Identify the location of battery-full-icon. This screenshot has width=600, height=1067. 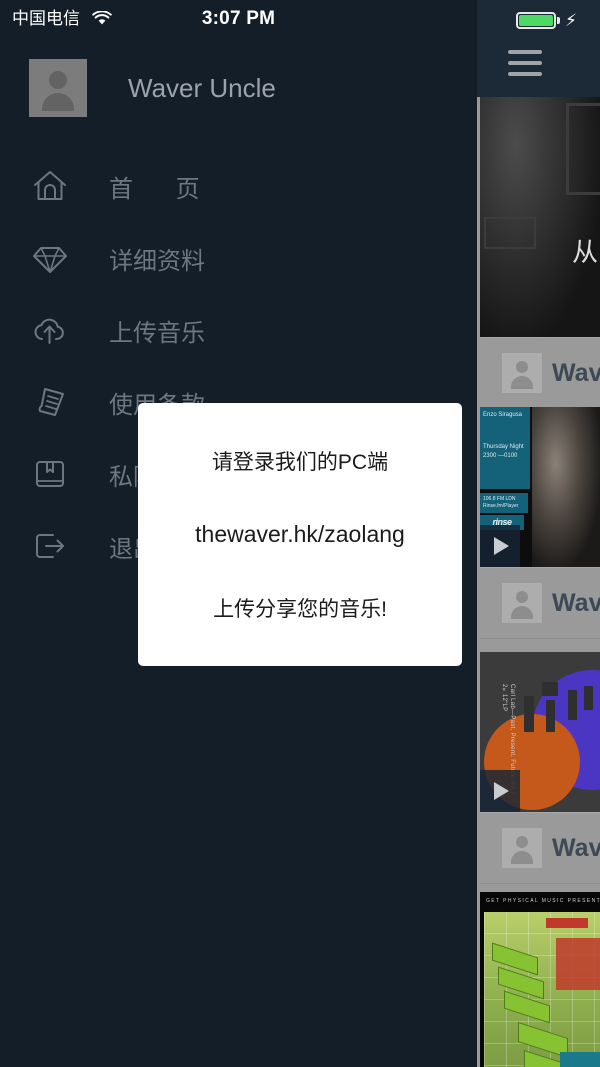
(536, 20).